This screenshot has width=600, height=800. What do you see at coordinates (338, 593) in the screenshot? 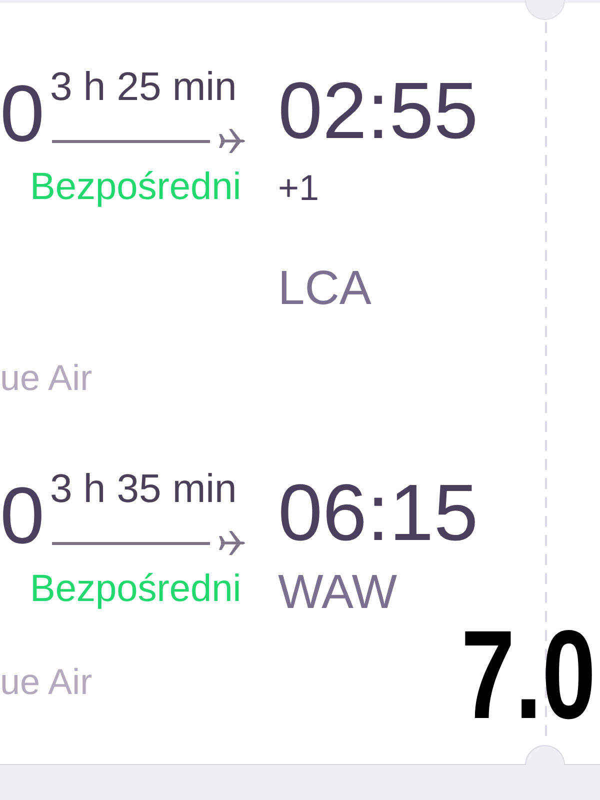
I see `arrival-airport-code: WAW` at bounding box center [338, 593].